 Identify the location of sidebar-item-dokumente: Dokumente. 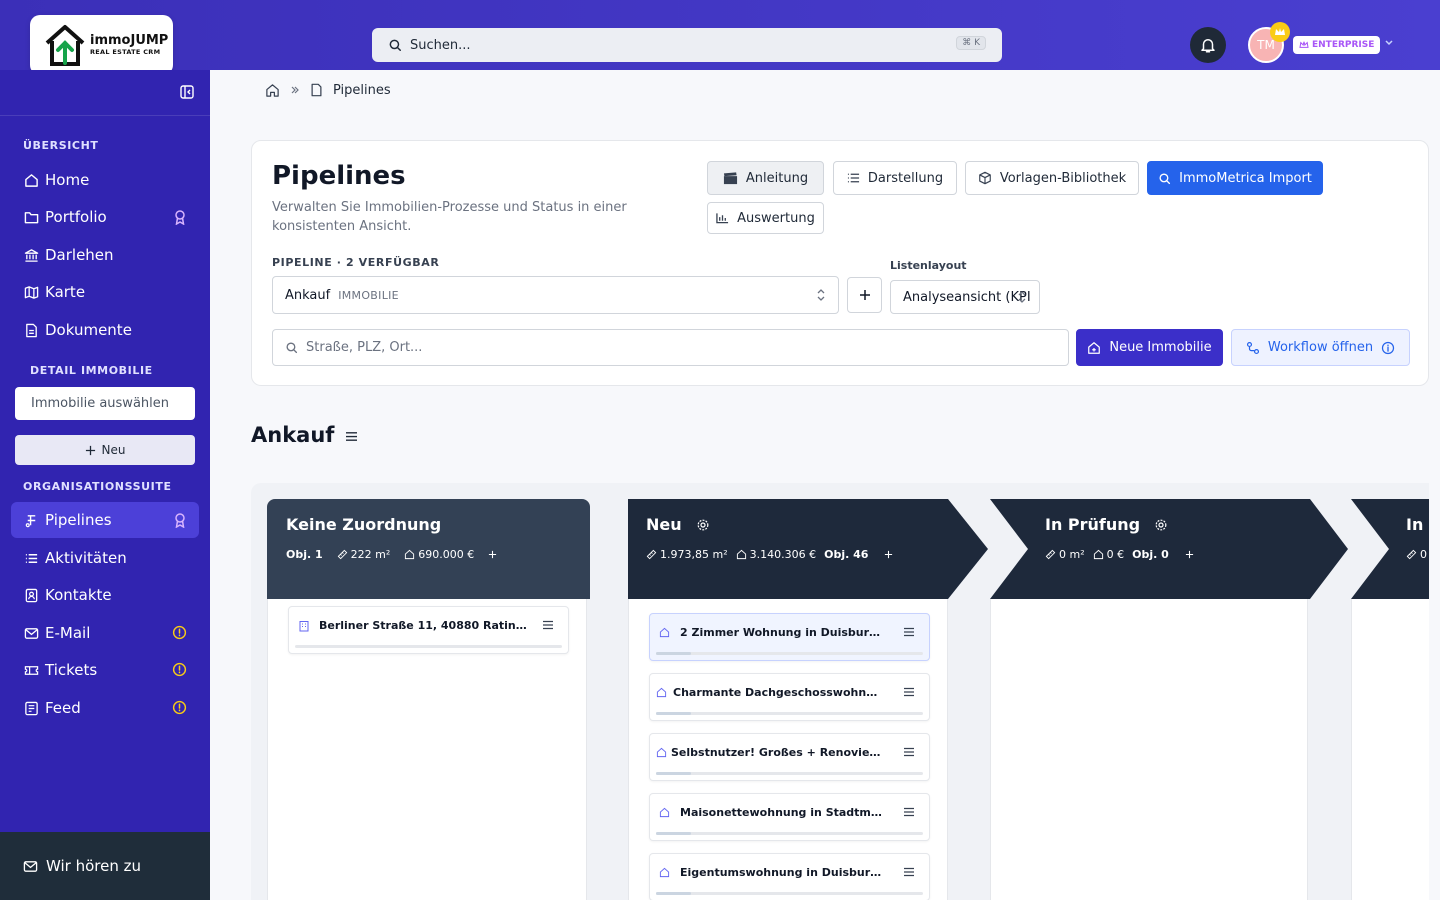
(105, 330).